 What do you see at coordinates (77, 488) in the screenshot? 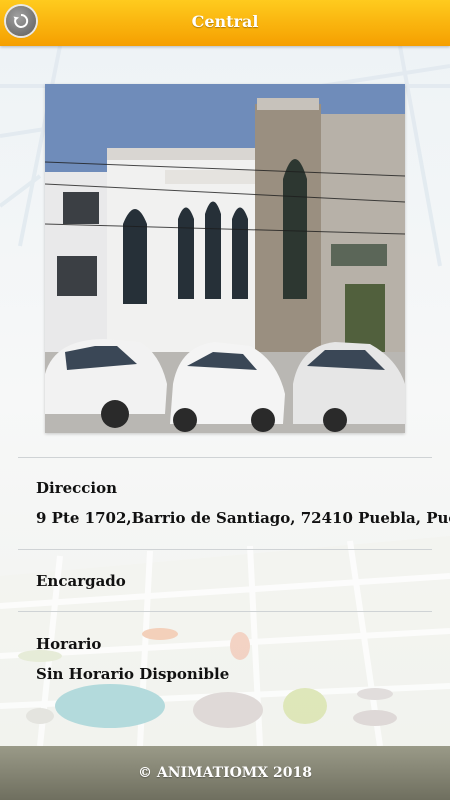
I see `address-label: Direccion` at bounding box center [77, 488].